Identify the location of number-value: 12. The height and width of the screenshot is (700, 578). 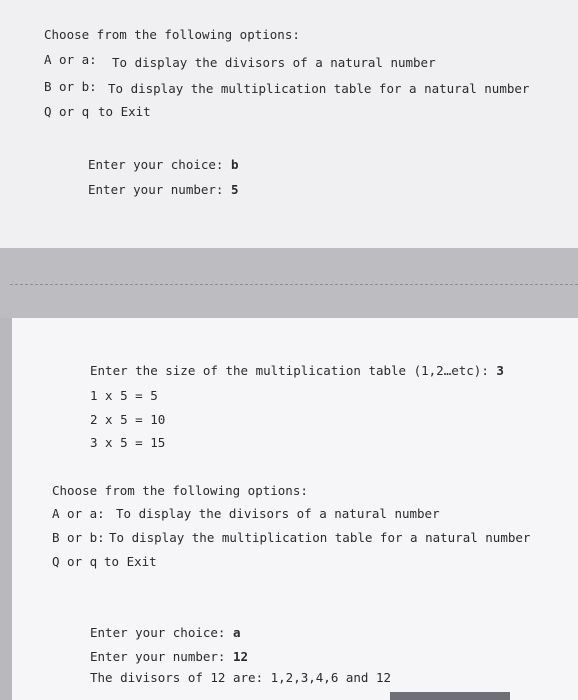
(241, 656).